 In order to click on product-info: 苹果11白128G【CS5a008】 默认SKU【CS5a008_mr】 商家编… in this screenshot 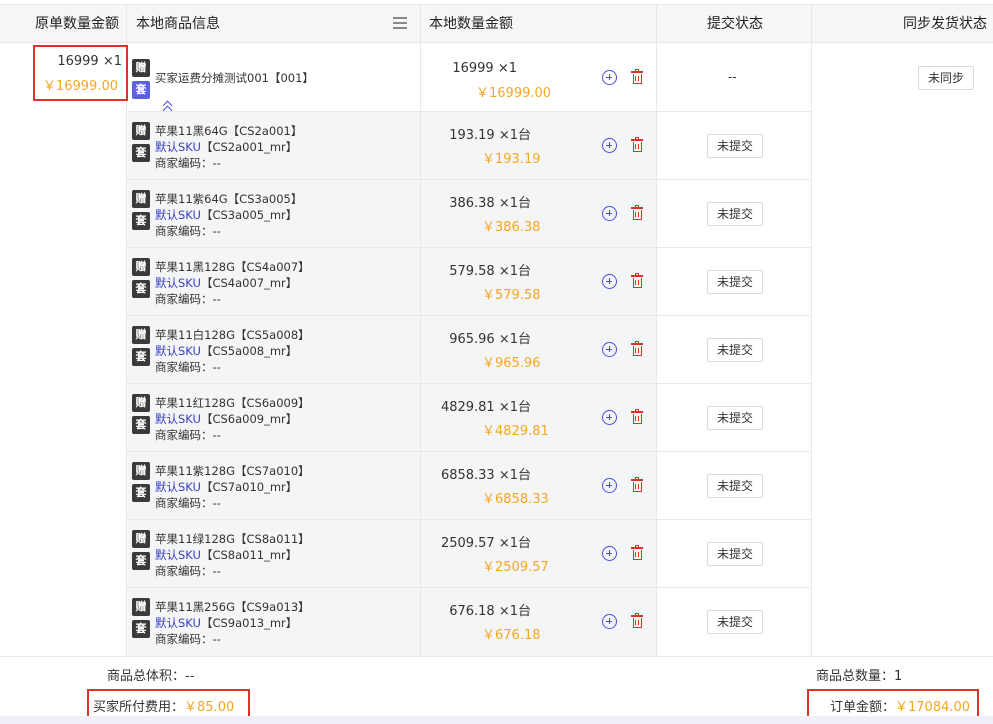, I will do `click(232, 351)`.